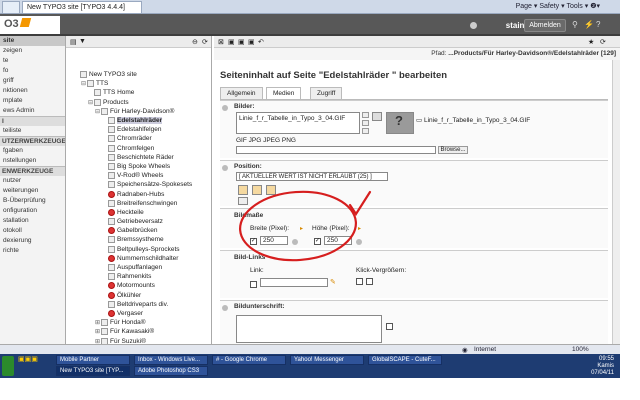 The image size is (640, 400). I want to click on tree-node: Speichensätze-Spokesets, so click(138, 184).